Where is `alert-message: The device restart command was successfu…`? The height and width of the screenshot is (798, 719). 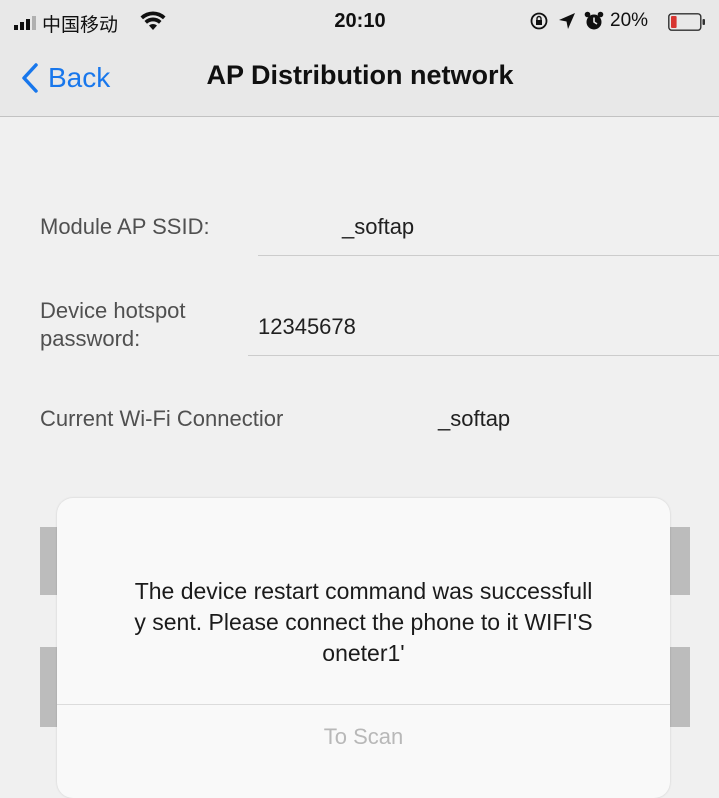
alert-message: The device restart command was successfu… is located at coordinates (363, 622).